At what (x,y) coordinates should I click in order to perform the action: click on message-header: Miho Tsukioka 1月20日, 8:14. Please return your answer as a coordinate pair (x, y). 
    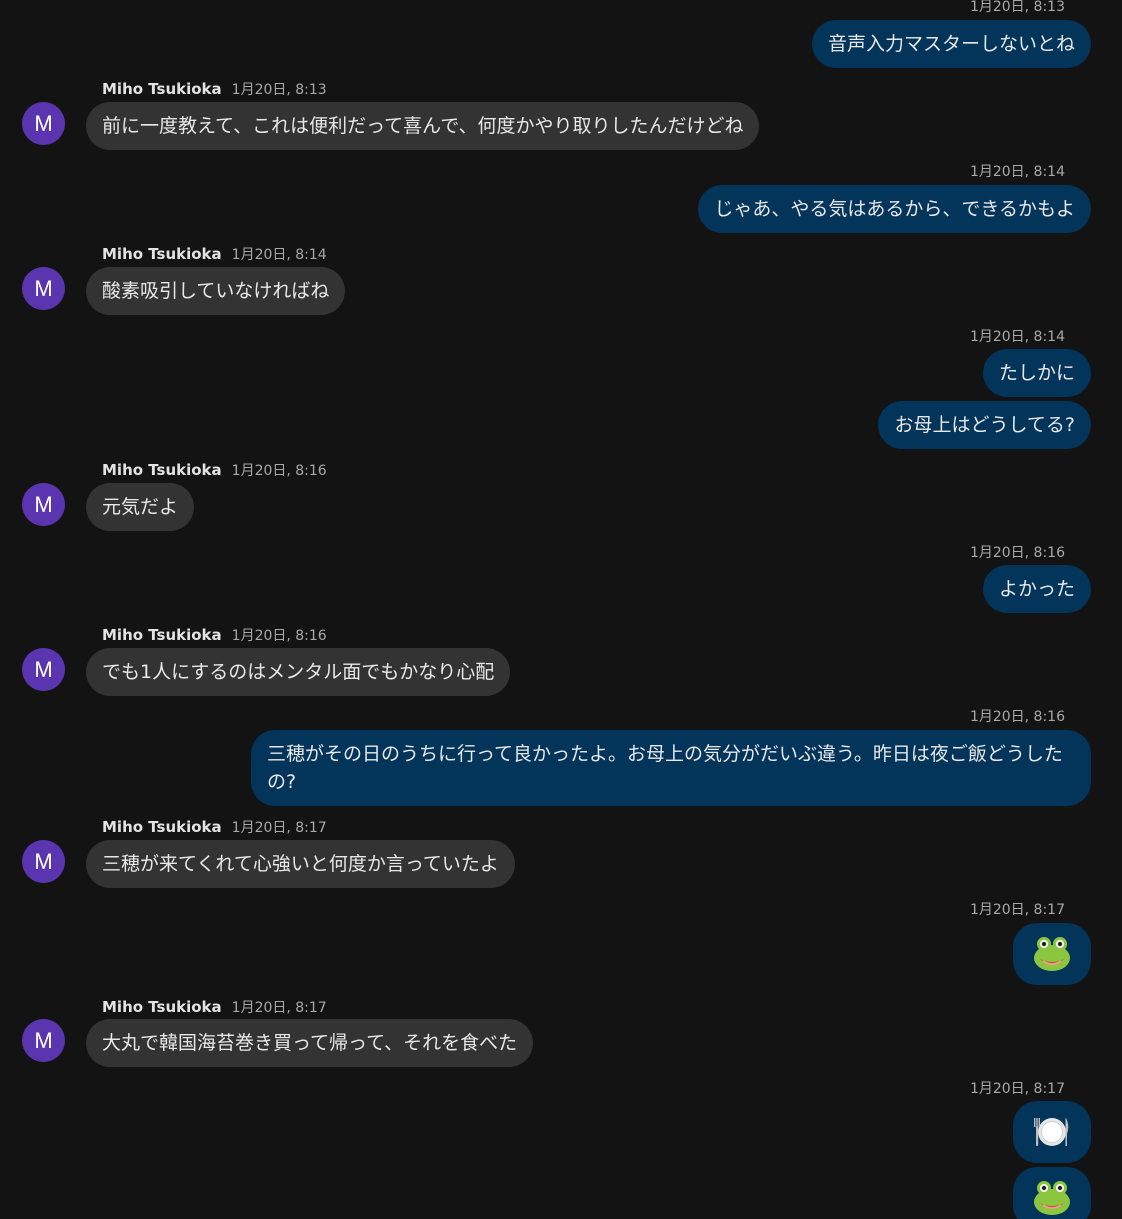
    Looking at the image, I should click on (214, 254).